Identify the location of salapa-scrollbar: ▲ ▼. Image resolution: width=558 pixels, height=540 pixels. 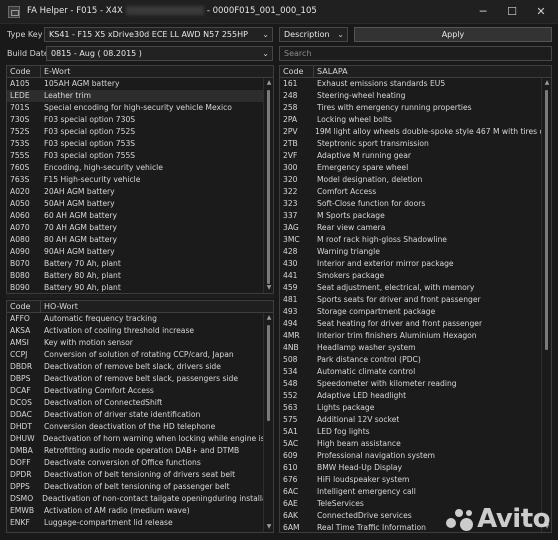
(546, 305).